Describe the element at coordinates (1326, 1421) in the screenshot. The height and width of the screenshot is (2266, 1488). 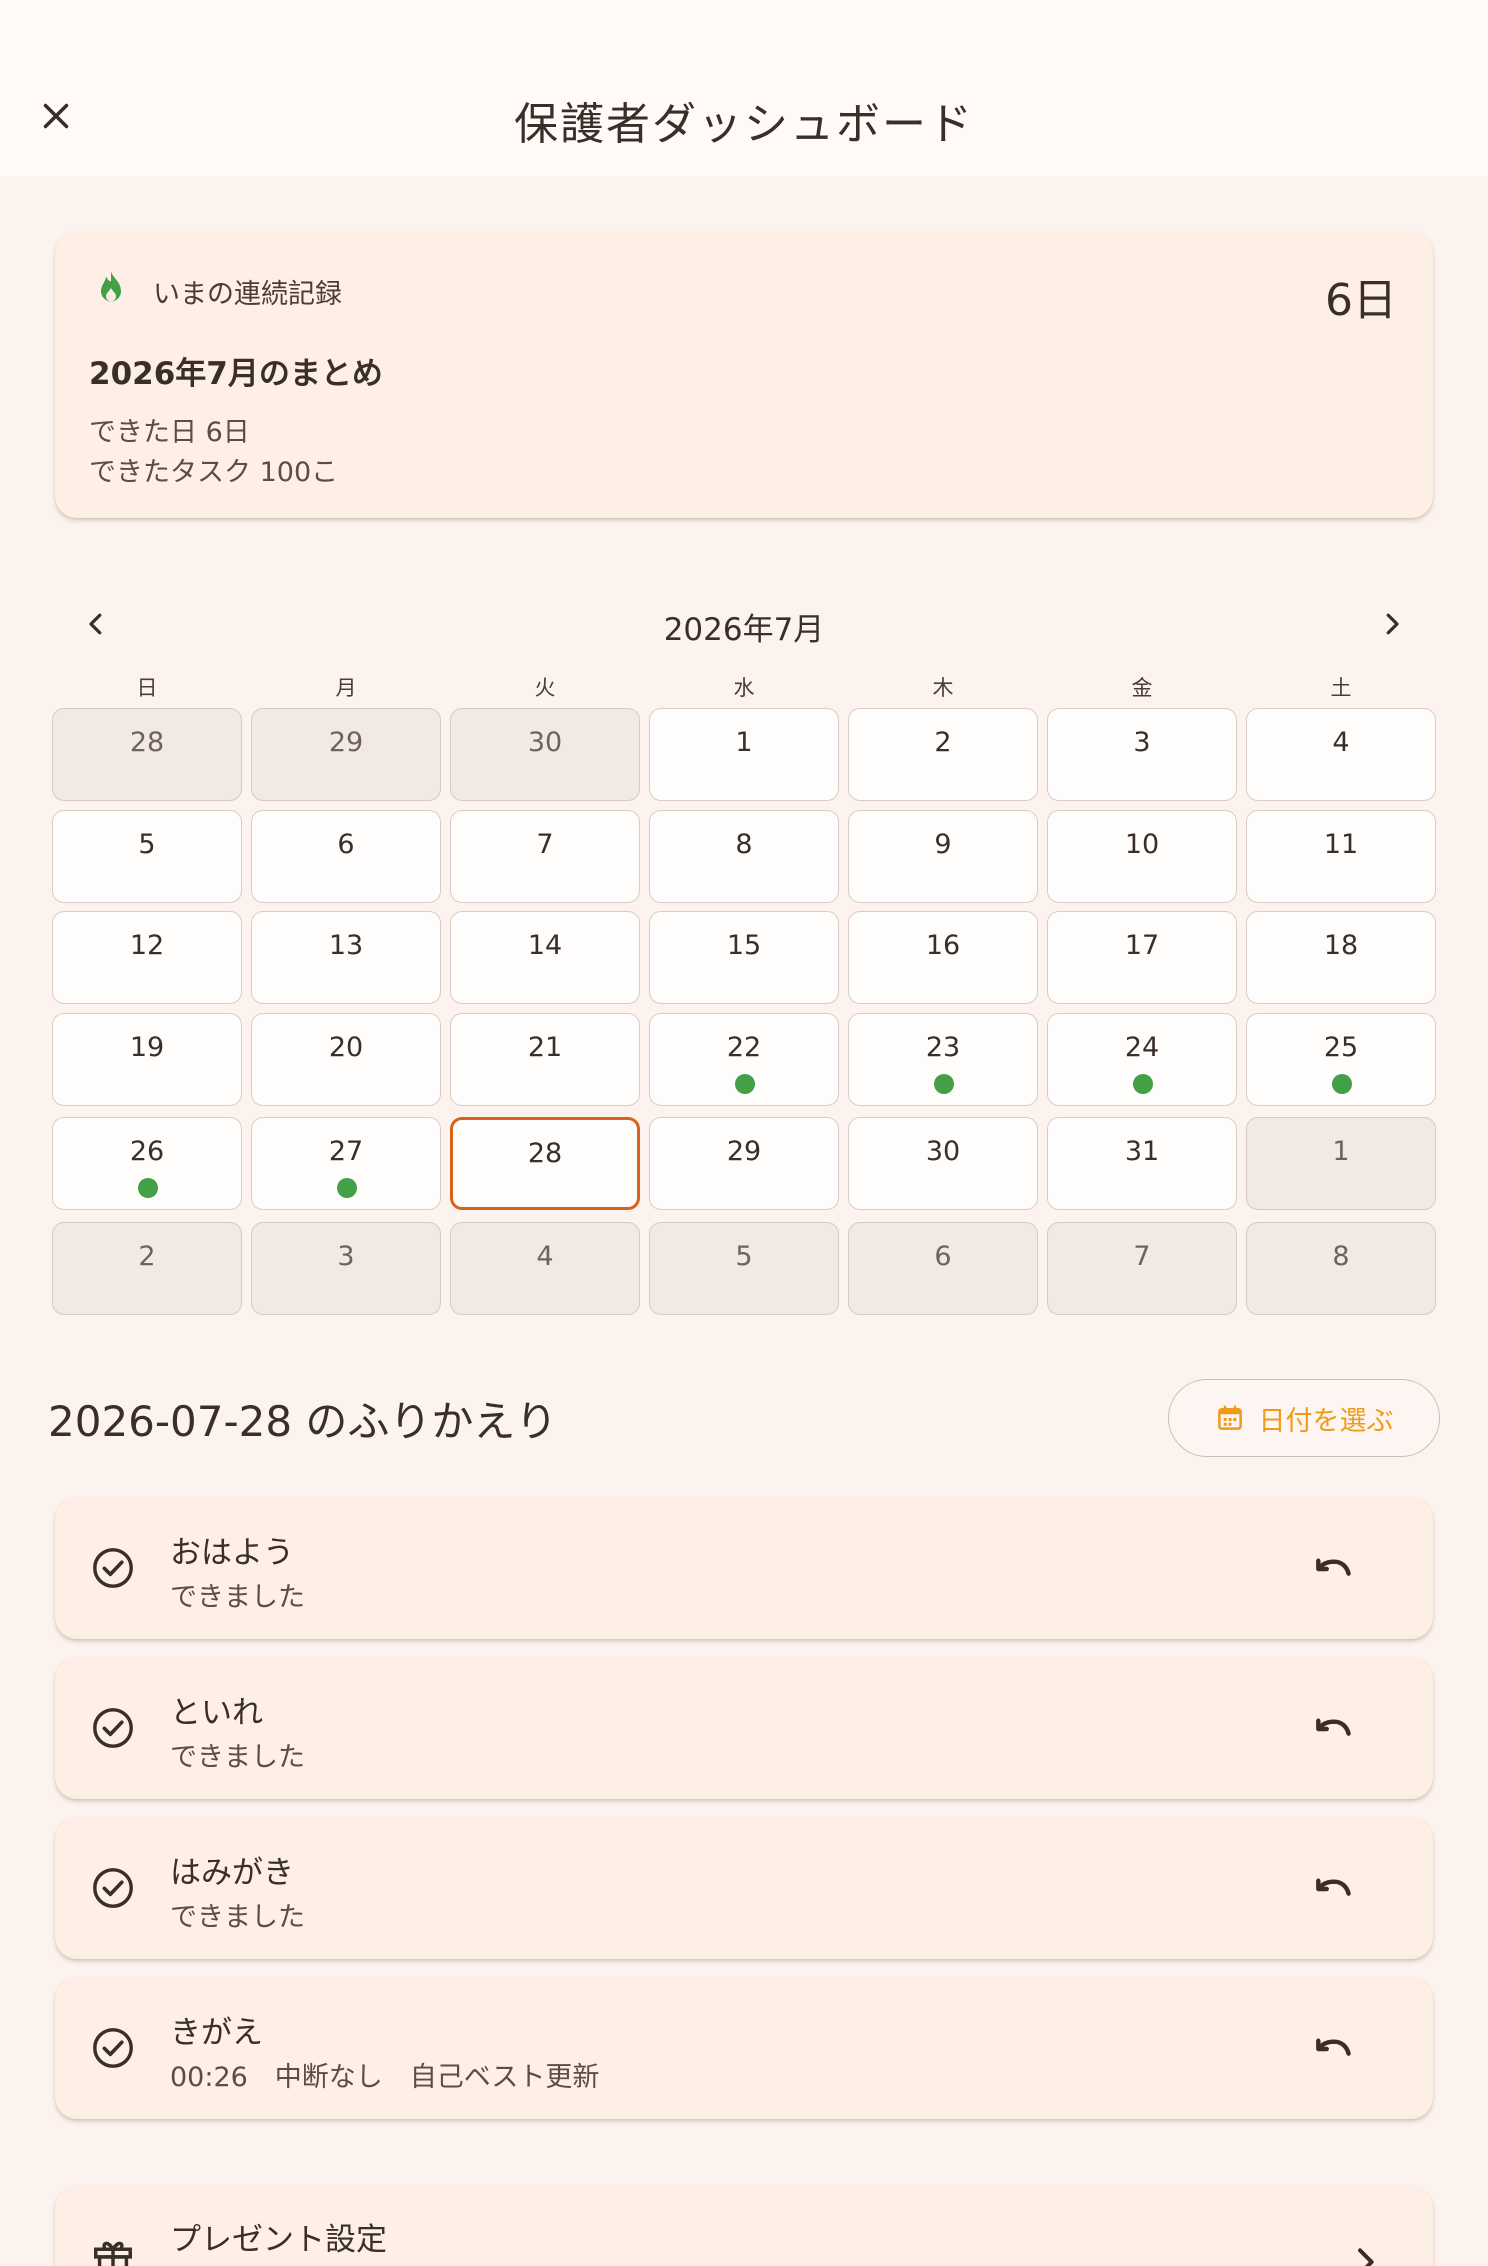
I see `pick-date-label: 日付を選ぶ` at that location.